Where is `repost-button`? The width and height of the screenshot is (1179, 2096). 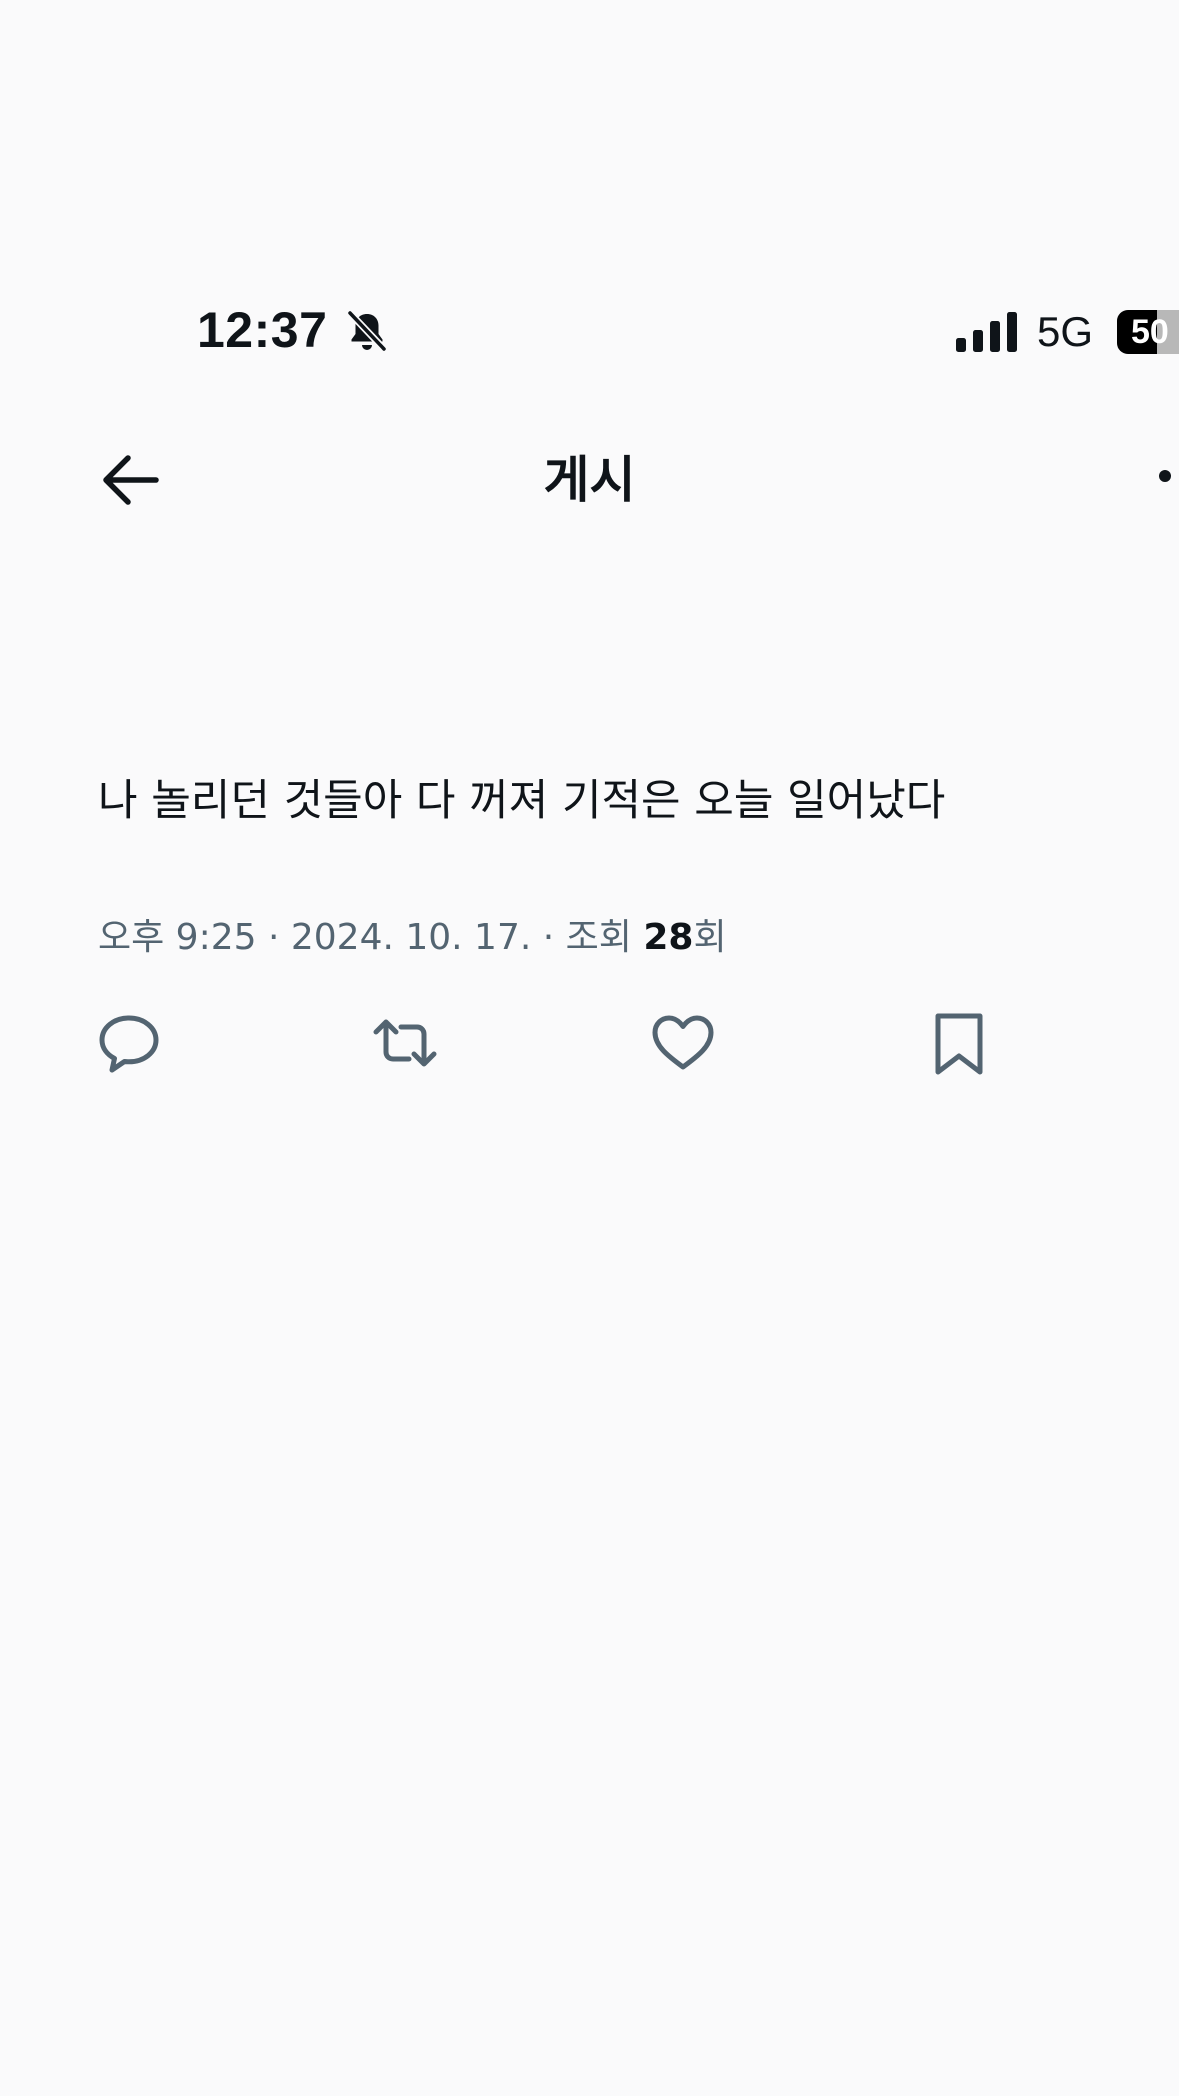 repost-button is located at coordinates (405, 1043).